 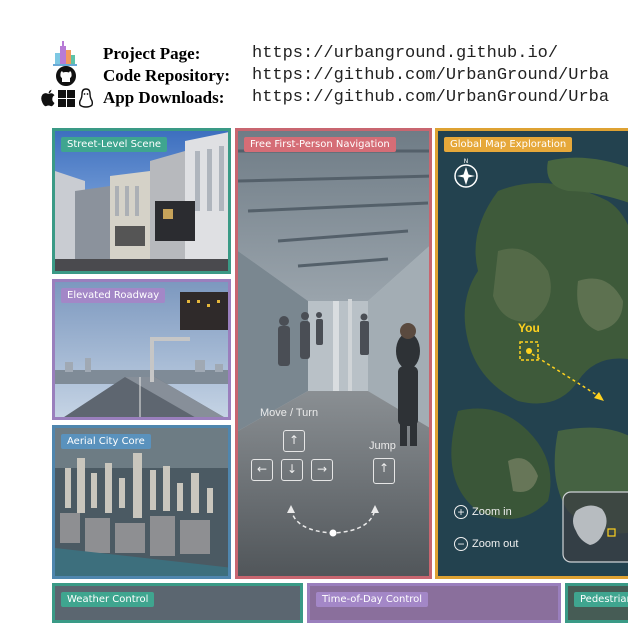 I want to click on jump-key: ↑, so click(x=384, y=471).